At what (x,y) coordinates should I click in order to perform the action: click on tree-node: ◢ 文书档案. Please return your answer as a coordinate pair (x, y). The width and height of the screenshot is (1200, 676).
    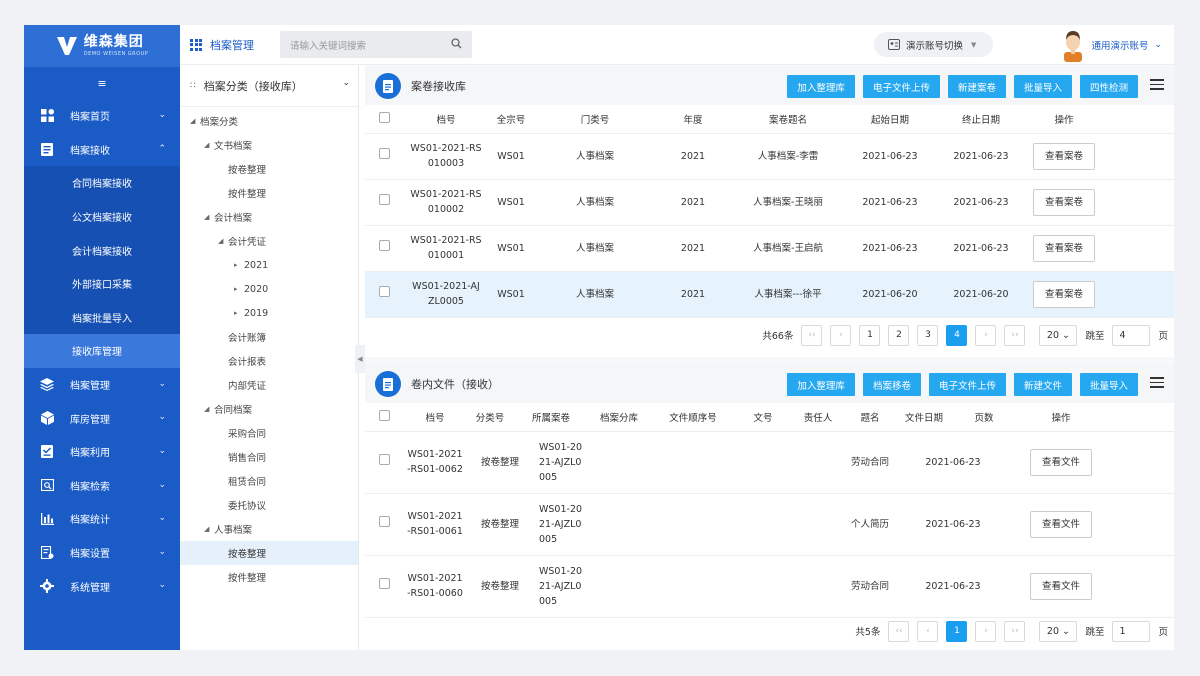
    Looking at the image, I should click on (269, 145).